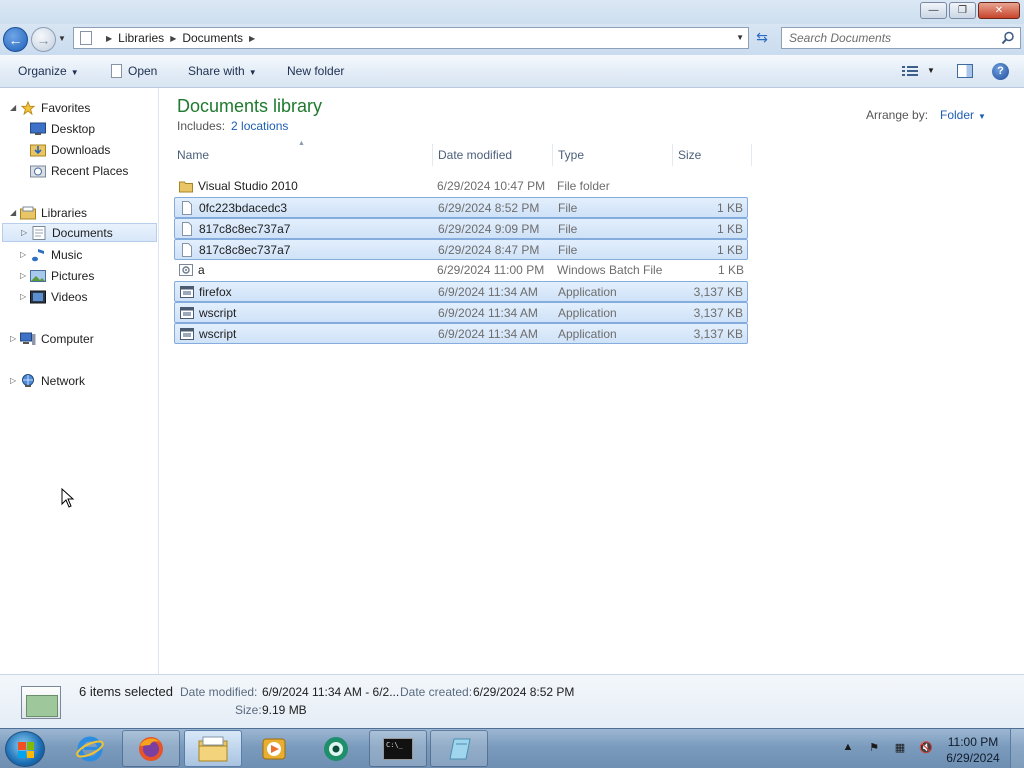 This screenshot has height=768, width=1024. Describe the element at coordinates (848, 747) in the screenshot. I see `show-hidden-icons-icon: ▲` at that location.